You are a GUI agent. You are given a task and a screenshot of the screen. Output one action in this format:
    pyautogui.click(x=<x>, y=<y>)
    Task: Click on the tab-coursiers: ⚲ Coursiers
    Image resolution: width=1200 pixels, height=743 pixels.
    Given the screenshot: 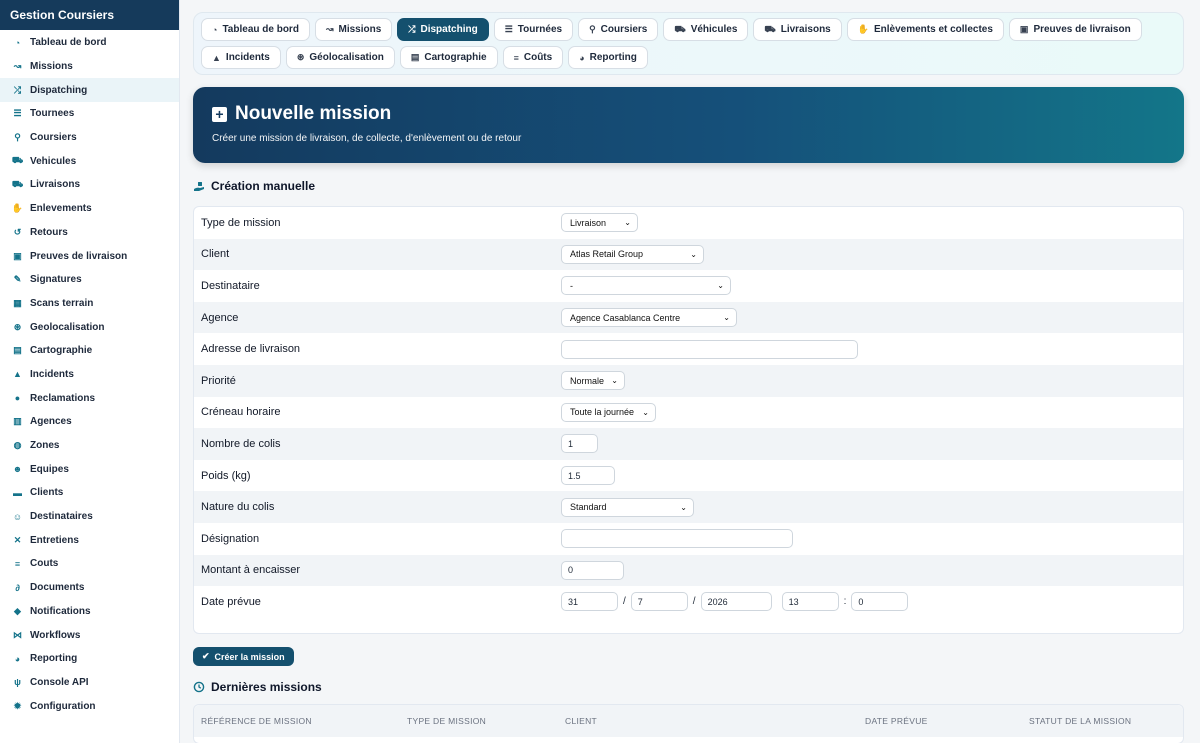 What is the action you would take?
    pyautogui.click(x=618, y=29)
    